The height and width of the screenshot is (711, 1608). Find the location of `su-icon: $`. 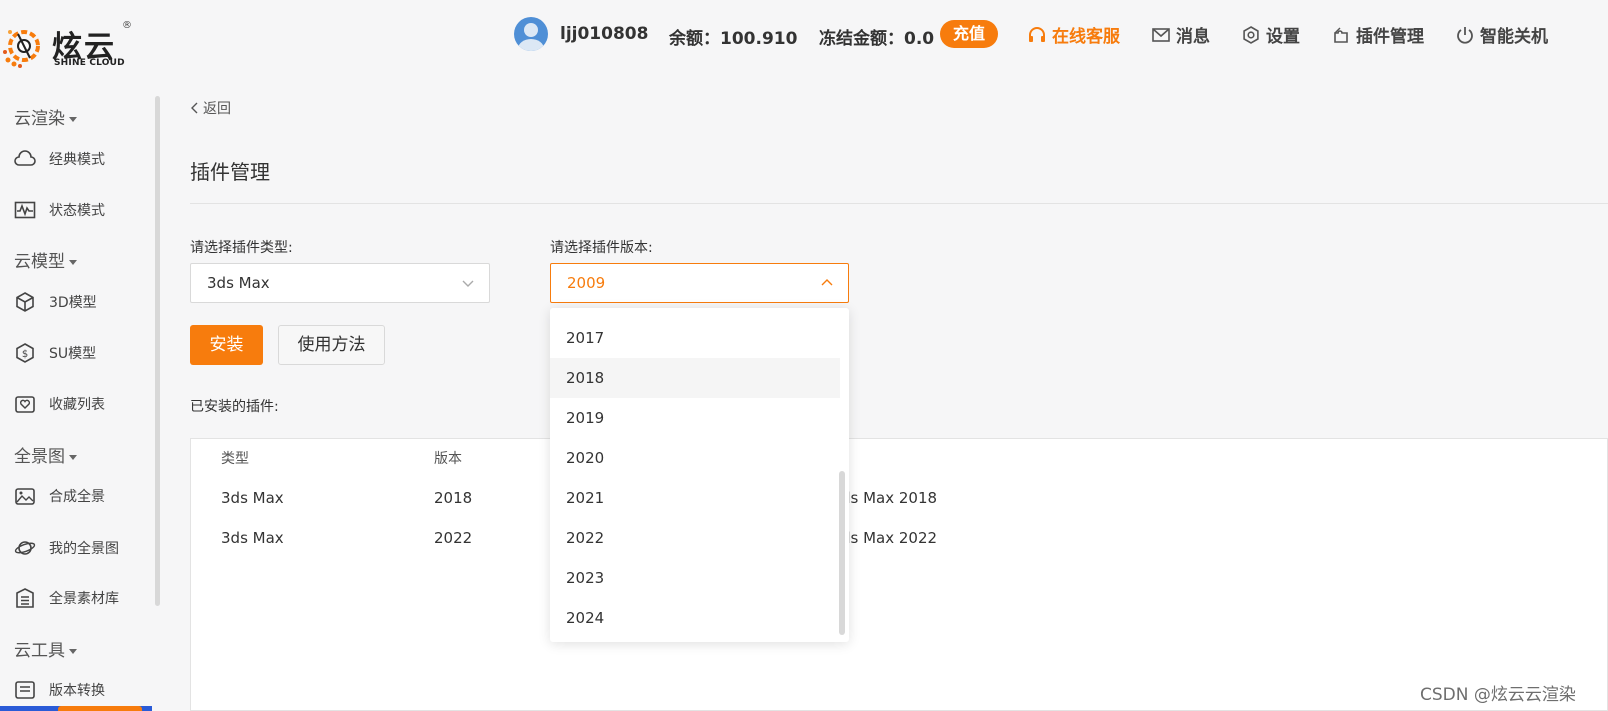

su-icon: $ is located at coordinates (25, 353).